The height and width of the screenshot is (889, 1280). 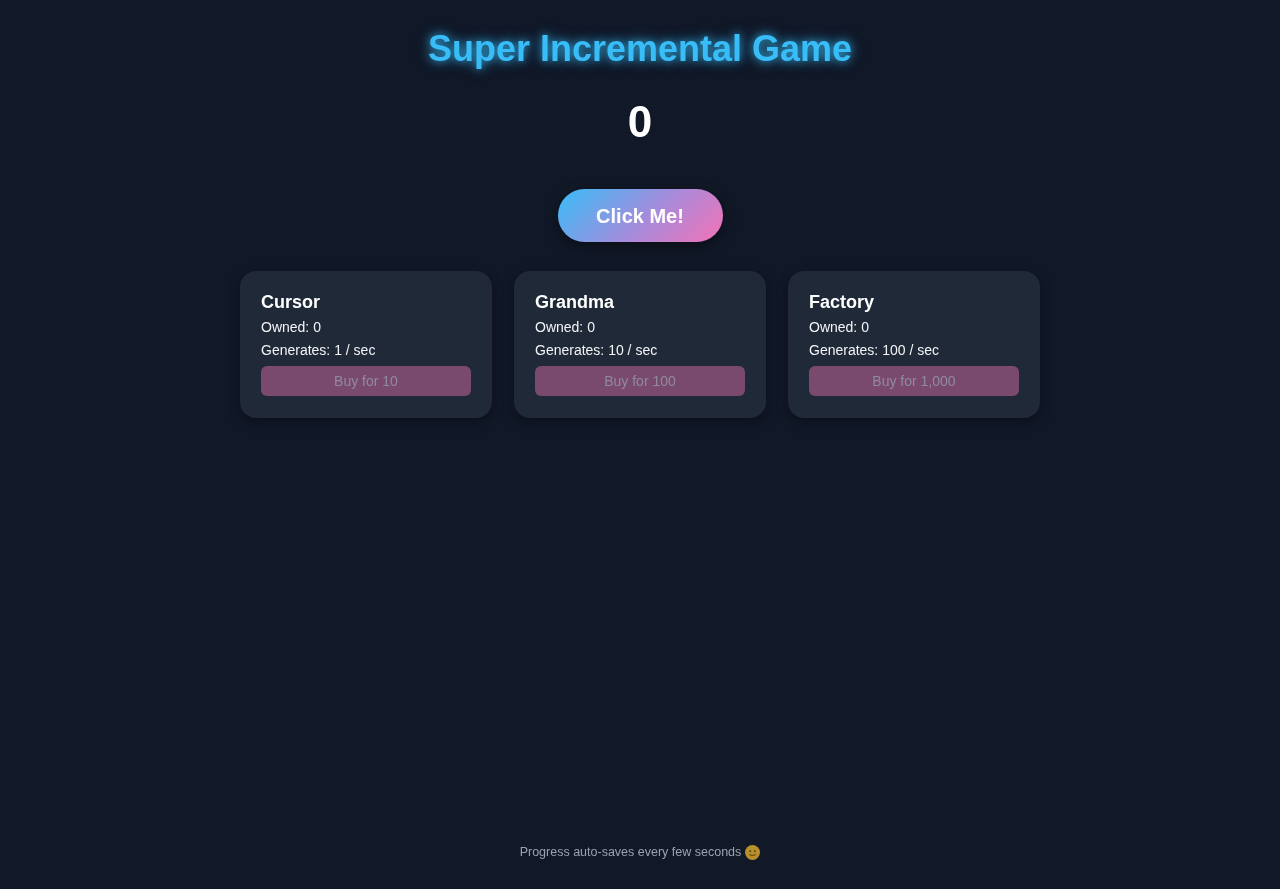 What do you see at coordinates (640, 48) in the screenshot?
I see `game-title: Super Incremental Game` at bounding box center [640, 48].